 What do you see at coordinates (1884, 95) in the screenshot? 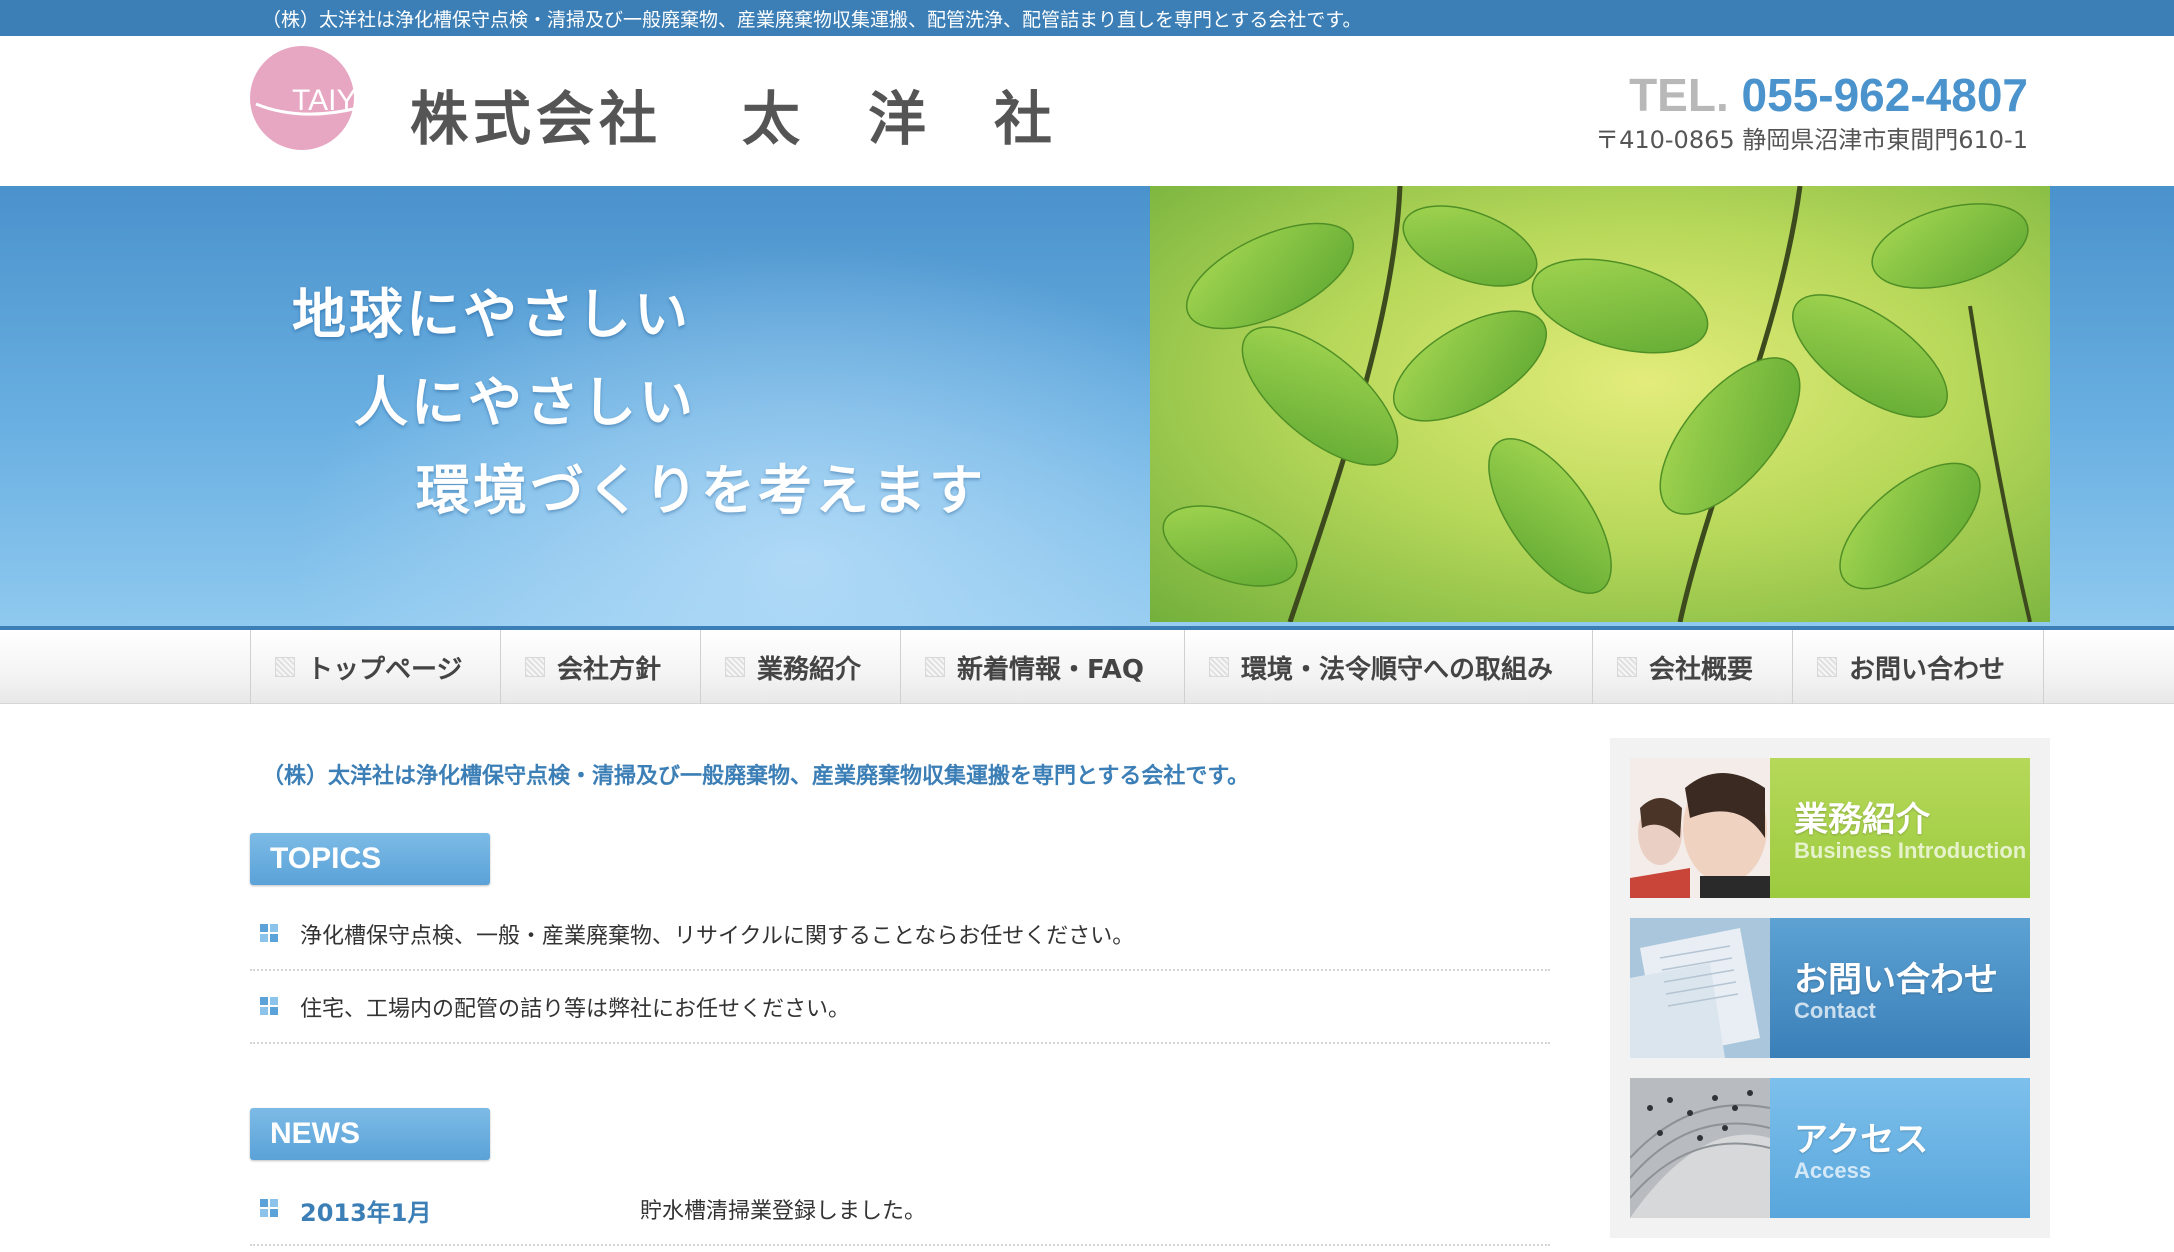
I see `tel-number: 055-962-4807` at bounding box center [1884, 95].